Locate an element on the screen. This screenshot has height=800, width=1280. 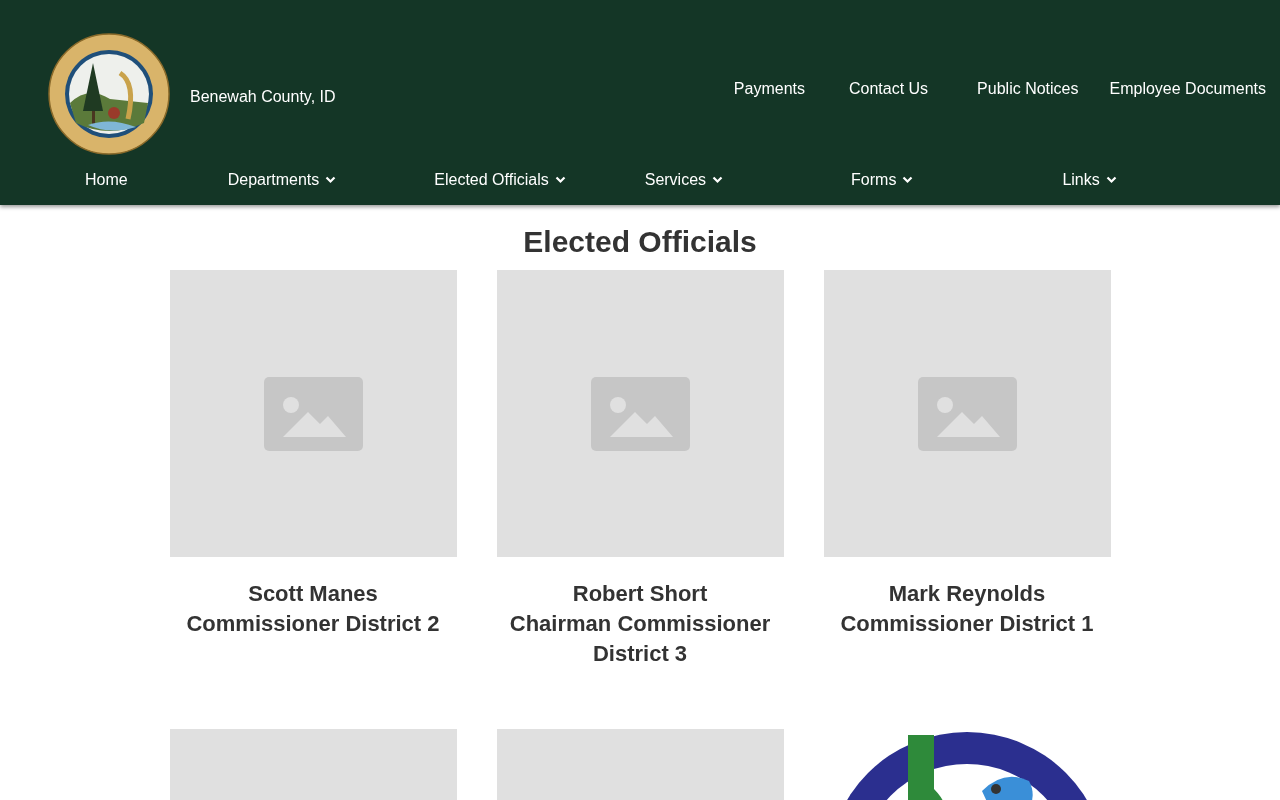
page-heading: Elected Officials is located at coordinates (640, 242).